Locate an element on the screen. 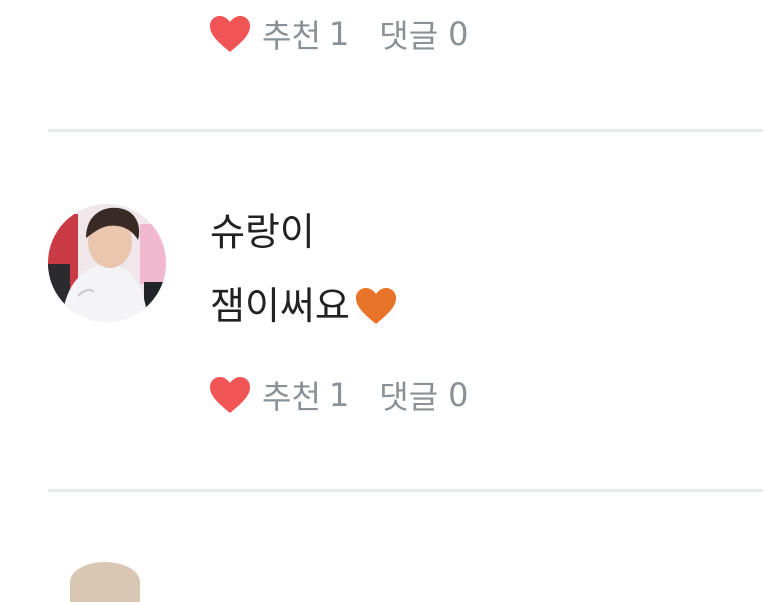  orange-heart-emoji is located at coordinates (375, 306).